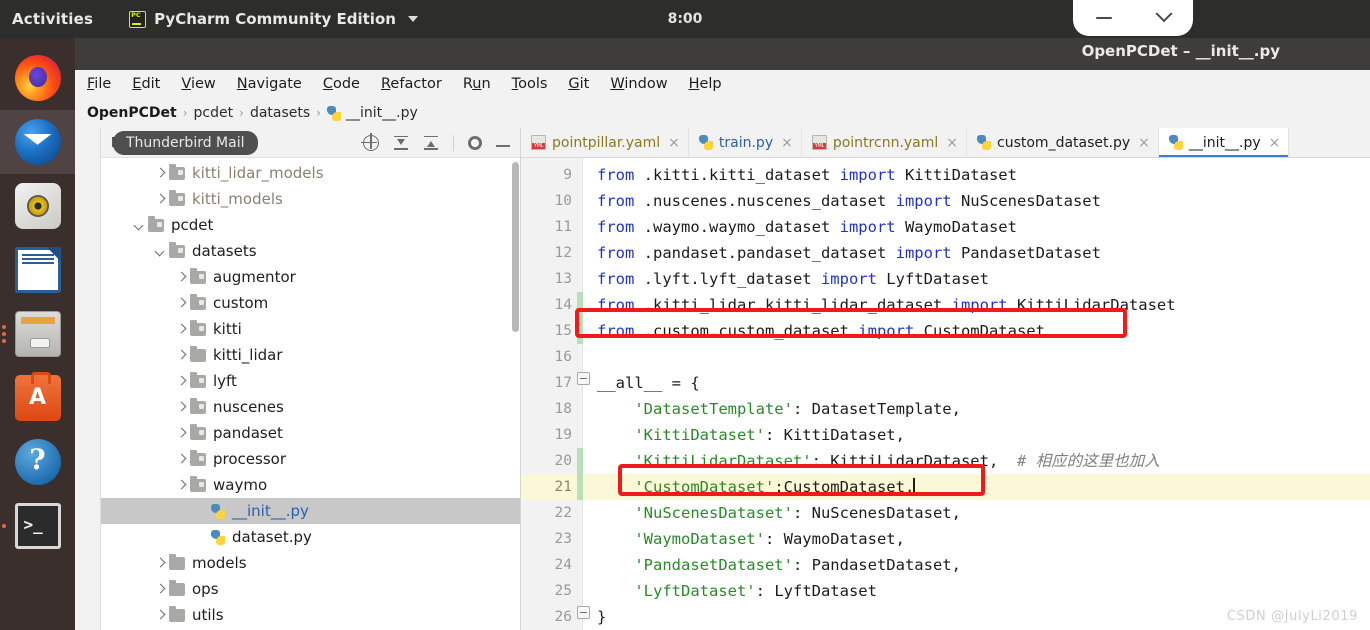  What do you see at coordinates (310, 199) in the screenshot?
I see `tree-item-kitti-models: kitti_models` at bounding box center [310, 199].